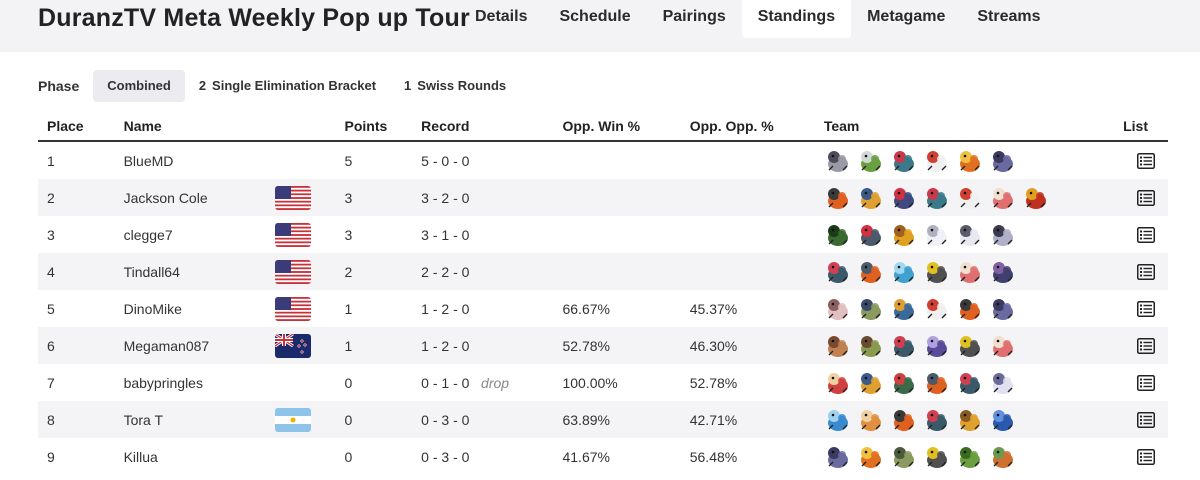 The height and width of the screenshot is (480, 1200). I want to click on tab-metagame: Metagame, so click(906, 19).